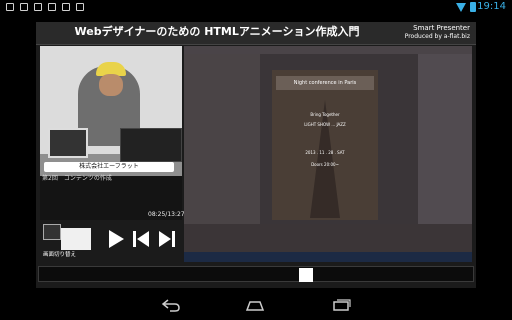 This screenshot has height=320, width=512. I want to click on event-open: Doors 20:00~, so click(325, 164).